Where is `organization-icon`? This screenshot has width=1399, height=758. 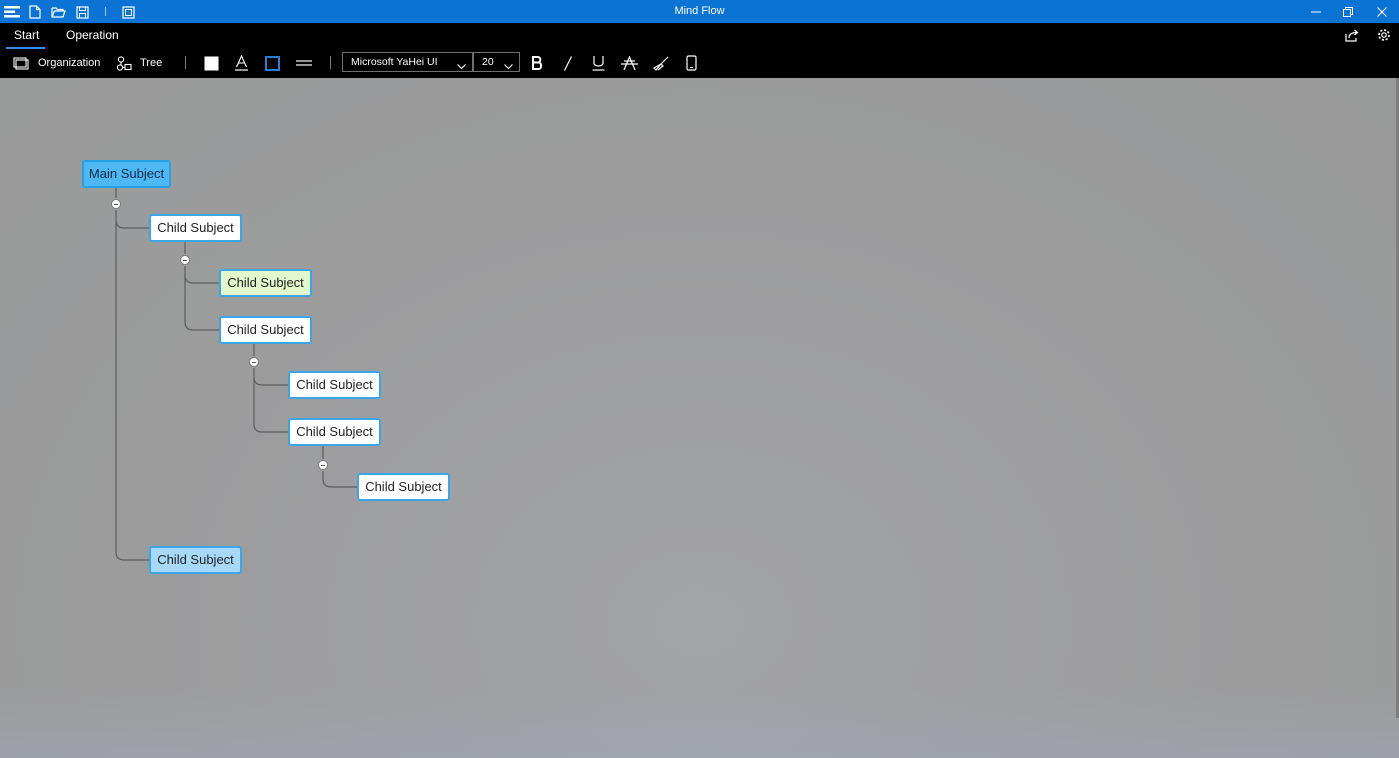
organization-icon is located at coordinates (21, 63).